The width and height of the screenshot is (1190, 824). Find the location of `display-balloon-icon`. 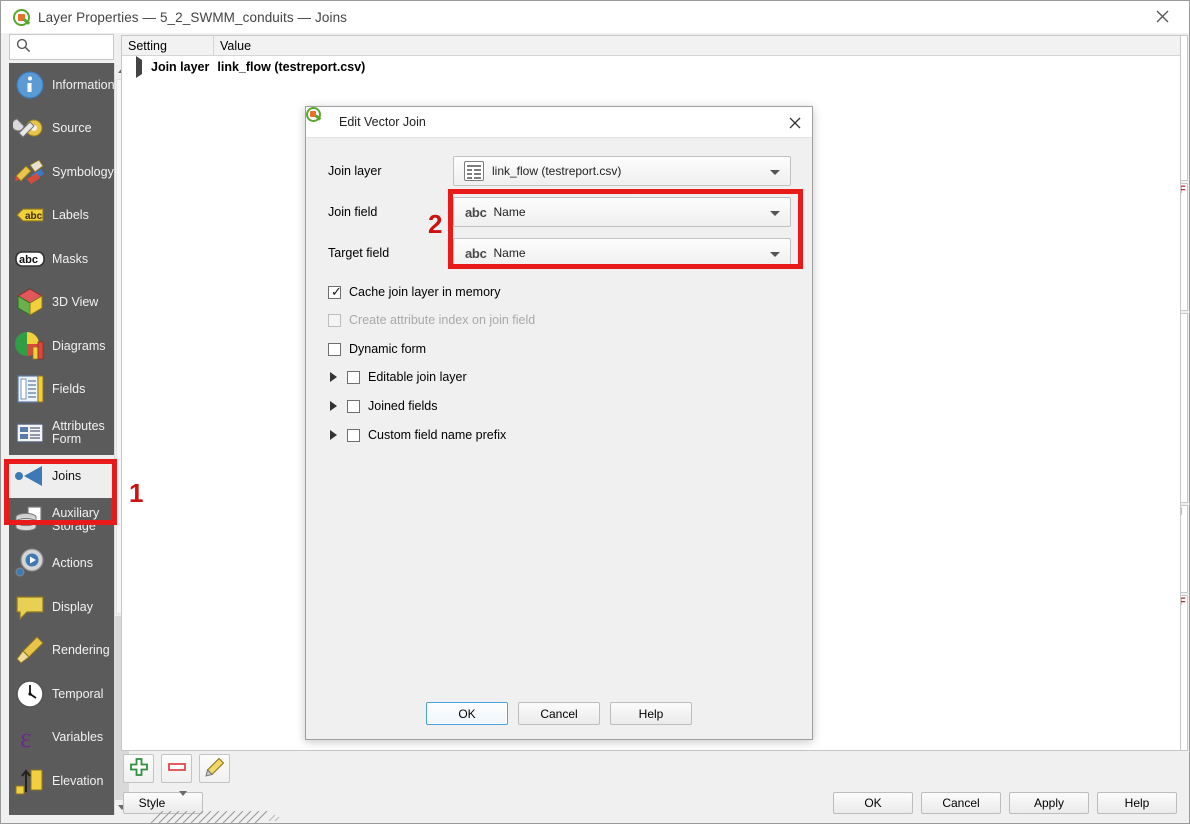

display-balloon-icon is located at coordinates (30, 607).